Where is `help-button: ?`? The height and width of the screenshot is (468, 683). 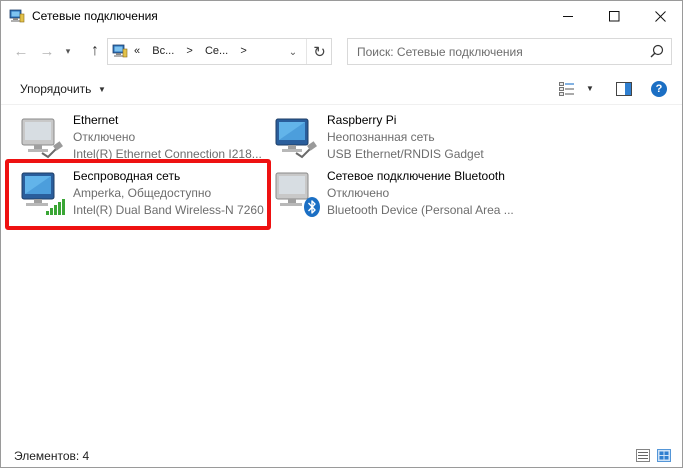 help-button: ? is located at coordinates (659, 89).